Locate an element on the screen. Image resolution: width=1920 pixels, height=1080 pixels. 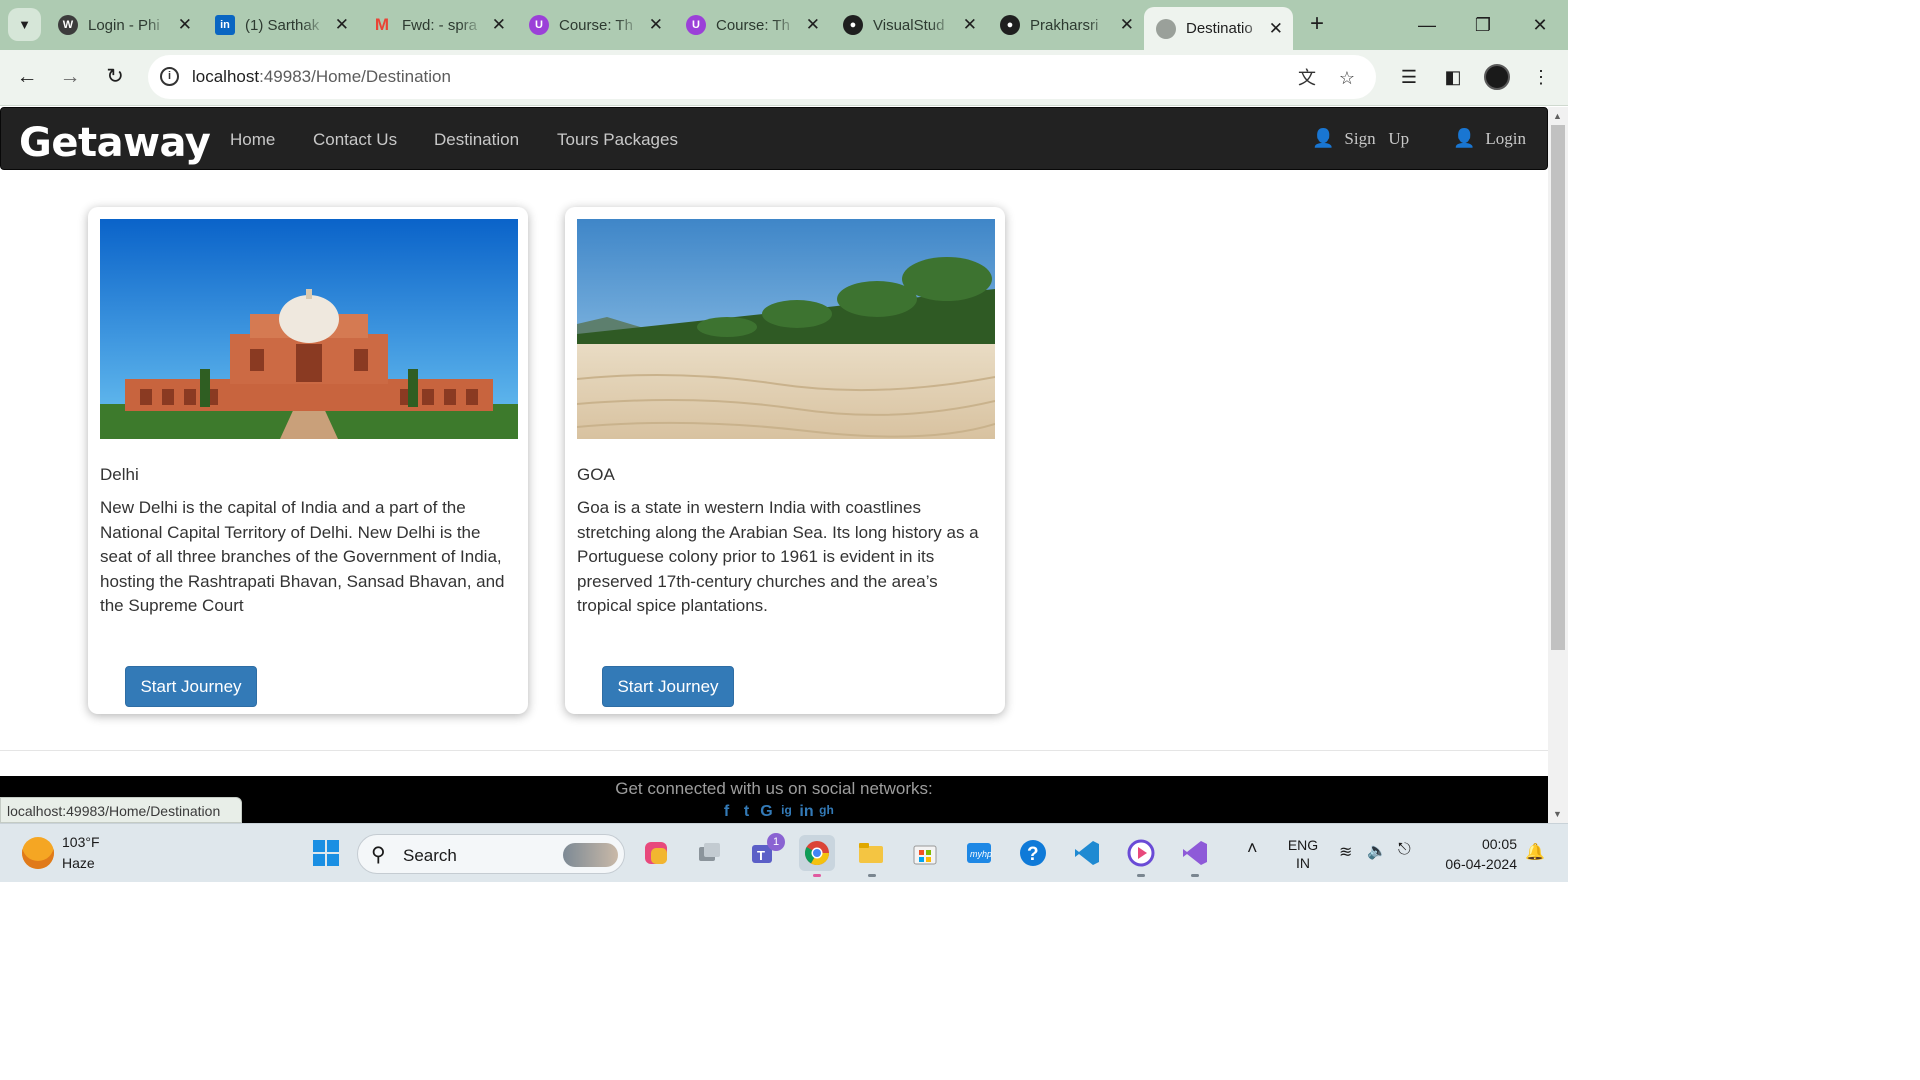
reload-icon: ↻ is located at coordinates (115, 76).